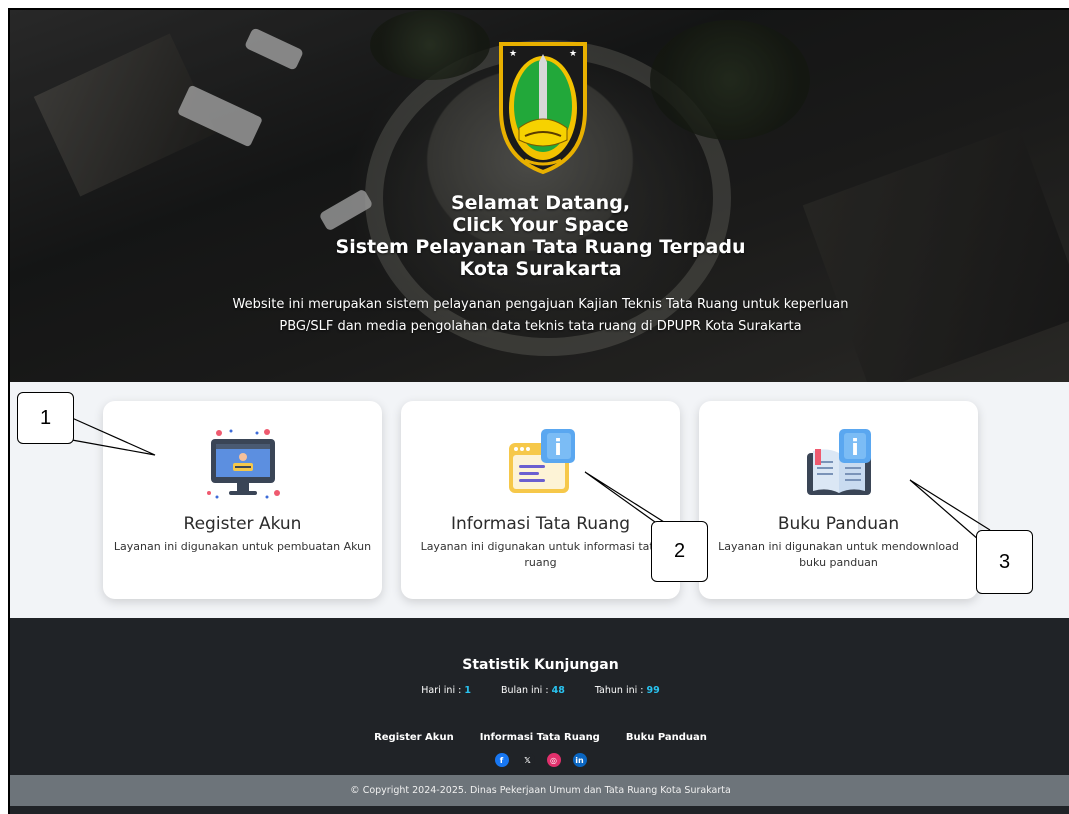  What do you see at coordinates (558, 690) in the screenshot?
I see `stat-value: 48` at bounding box center [558, 690].